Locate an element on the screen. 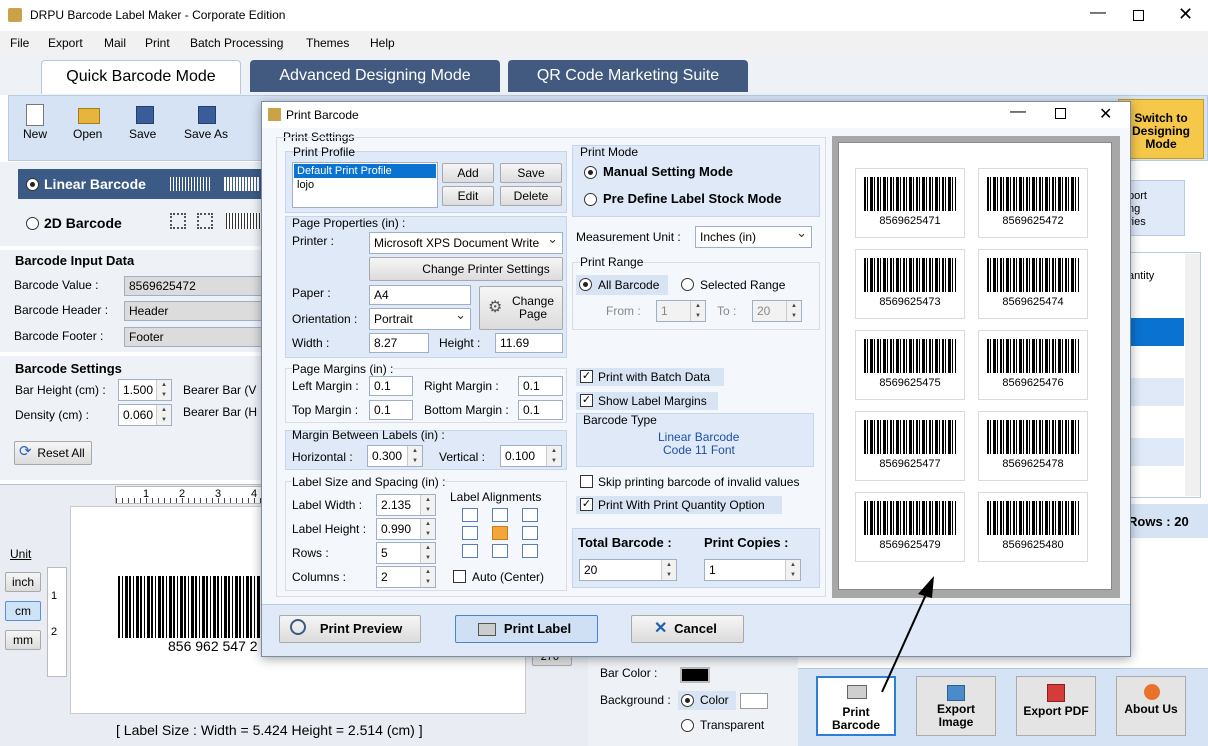  background-color-radio is located at coordinates (687, 700).